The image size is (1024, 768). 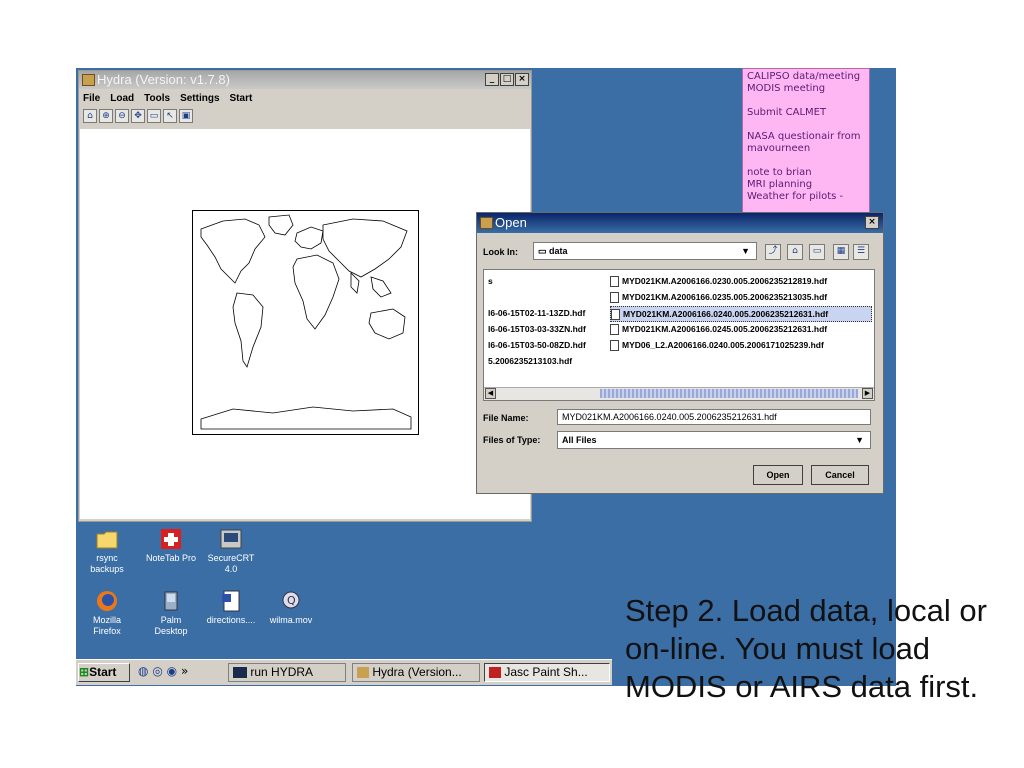 I want to click on palm-icon, so click(x=171, y=601).